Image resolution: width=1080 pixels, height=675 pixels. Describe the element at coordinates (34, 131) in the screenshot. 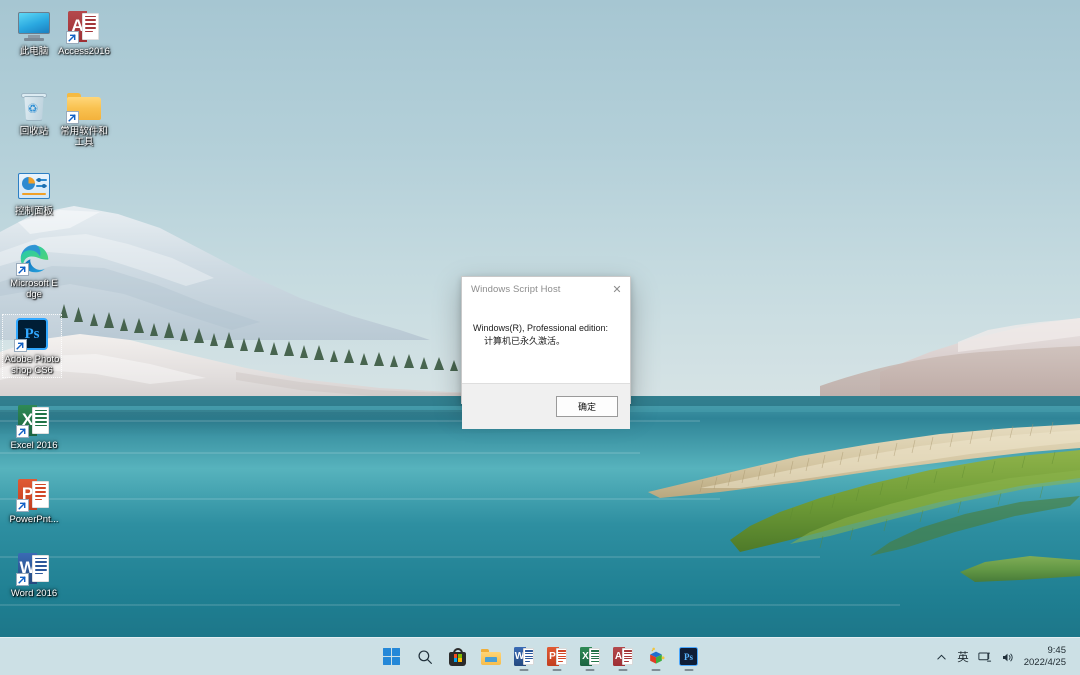

I see `desktop-icon-label: 回收站` at that location.